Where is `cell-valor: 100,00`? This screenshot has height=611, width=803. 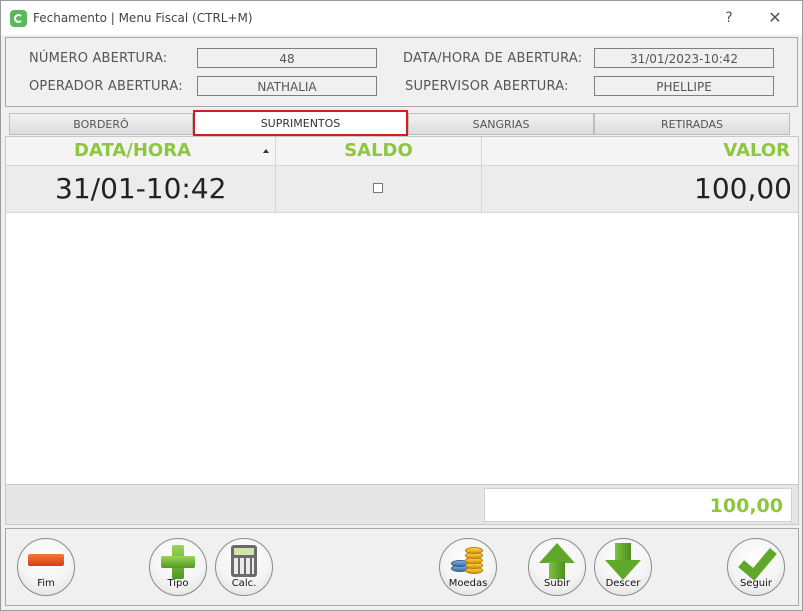
cell-valor: 100,00 is located at coordinates (743, 188).